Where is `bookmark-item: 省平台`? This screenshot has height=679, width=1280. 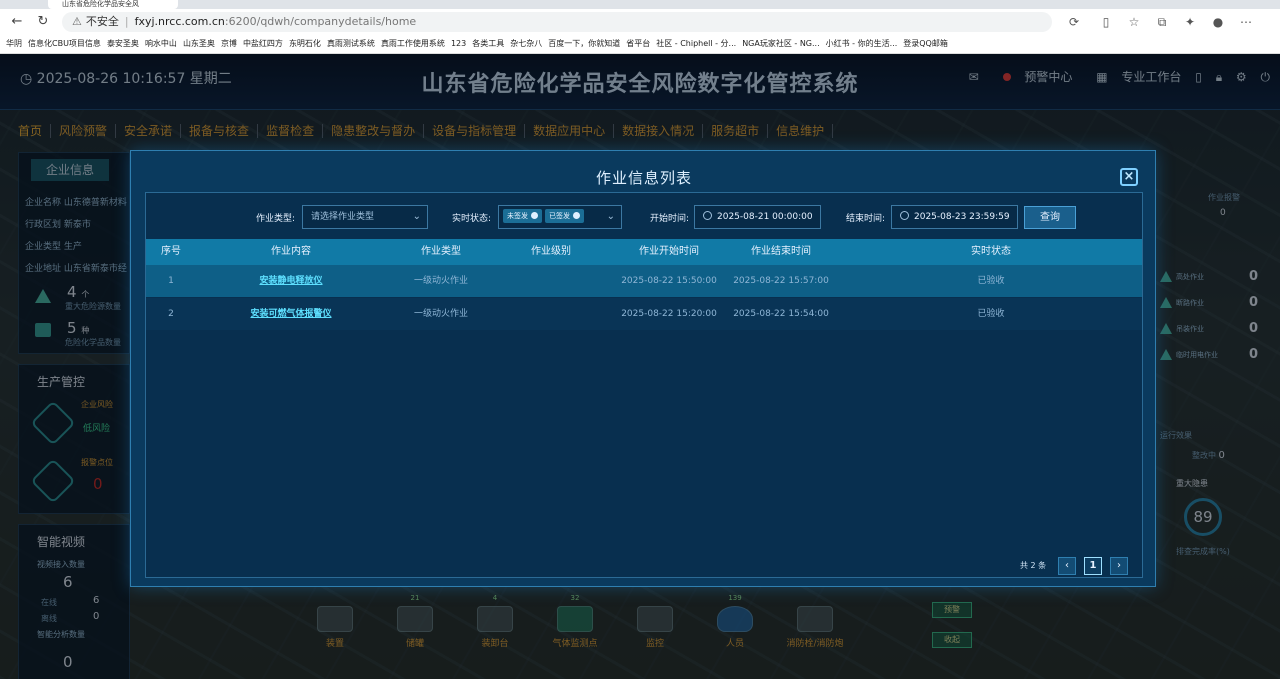 bookmark-item: 省平台 is located at coordinates (638, 43).